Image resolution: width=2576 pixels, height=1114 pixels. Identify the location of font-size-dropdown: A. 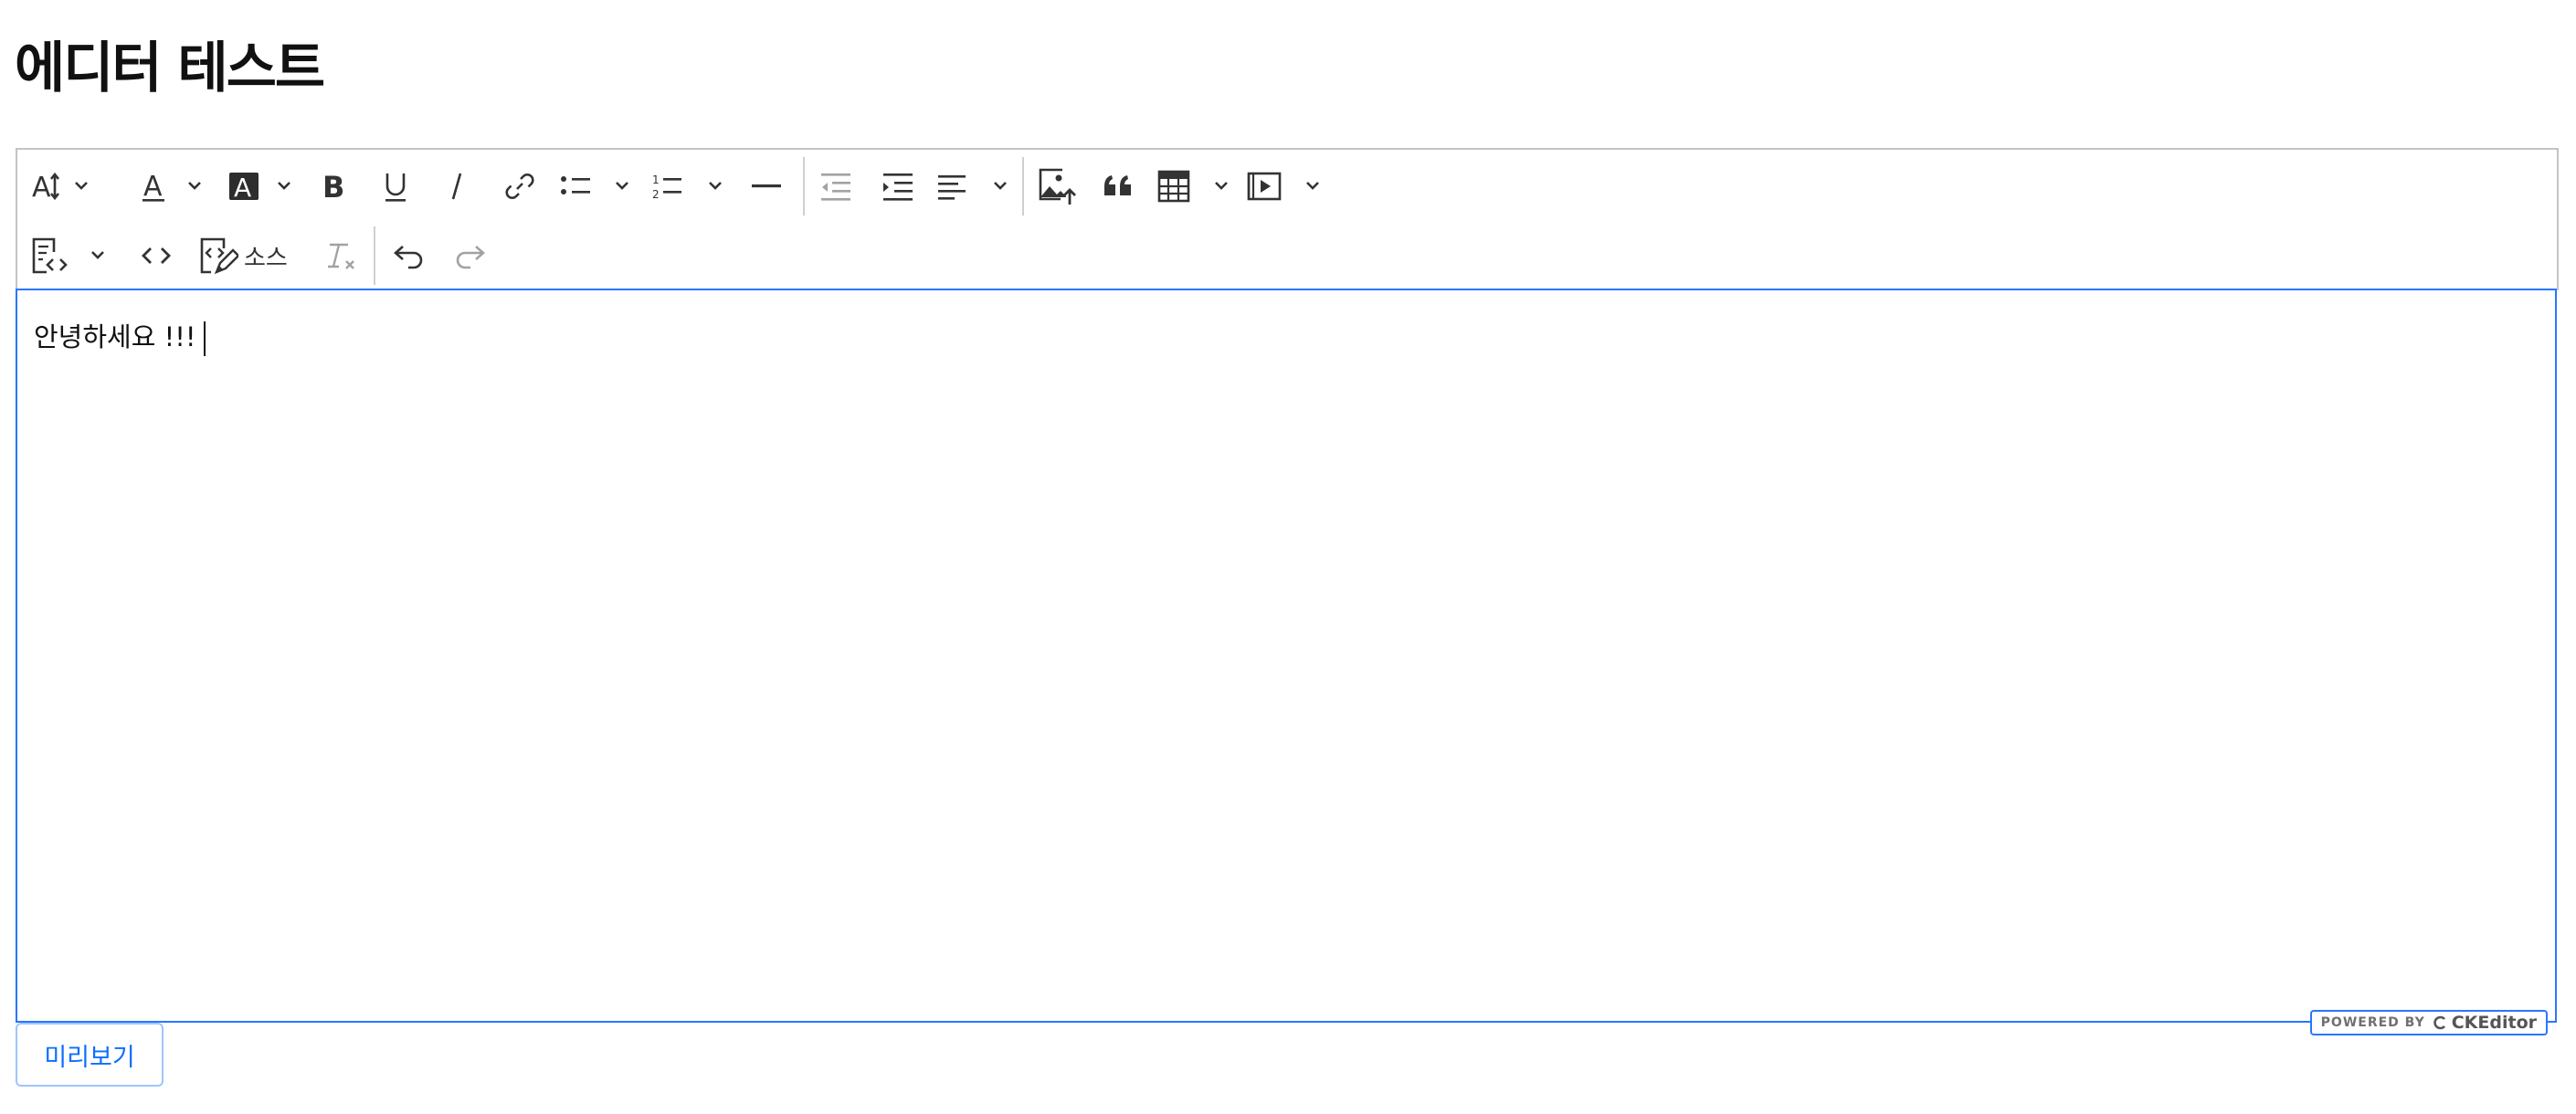
(65, 186).